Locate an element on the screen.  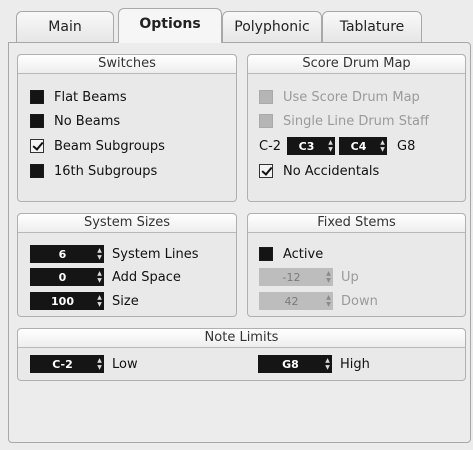
high-row: G8 ▲ ▼ High is located at coordinates (314, 364).